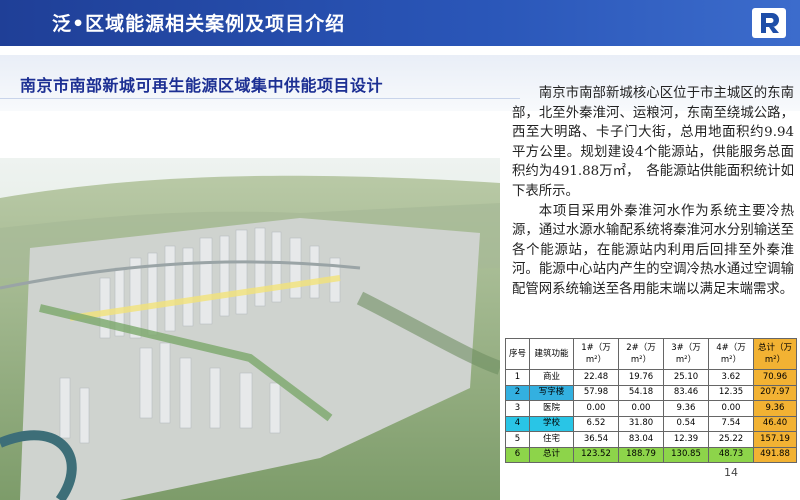 The height and width of the screenshot is (500, 800). Describe the element at coordinates (731, 392) in the screenshot. I see `table-cell: 12.35` at that location.